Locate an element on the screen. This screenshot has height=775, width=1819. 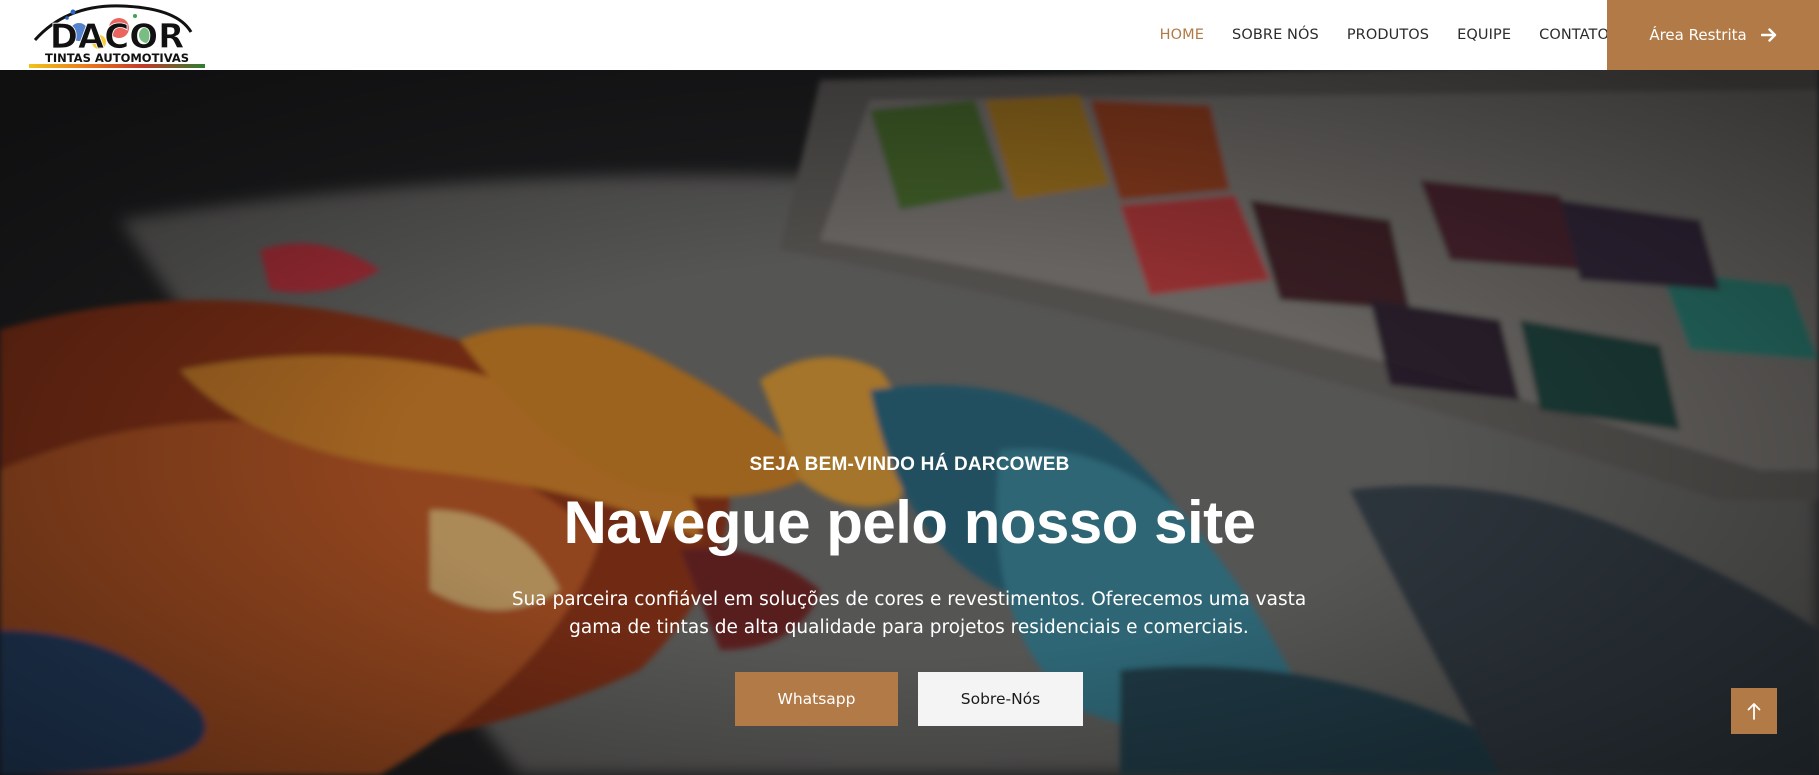
back-to-top-button is located at coordinates (1754, 711).